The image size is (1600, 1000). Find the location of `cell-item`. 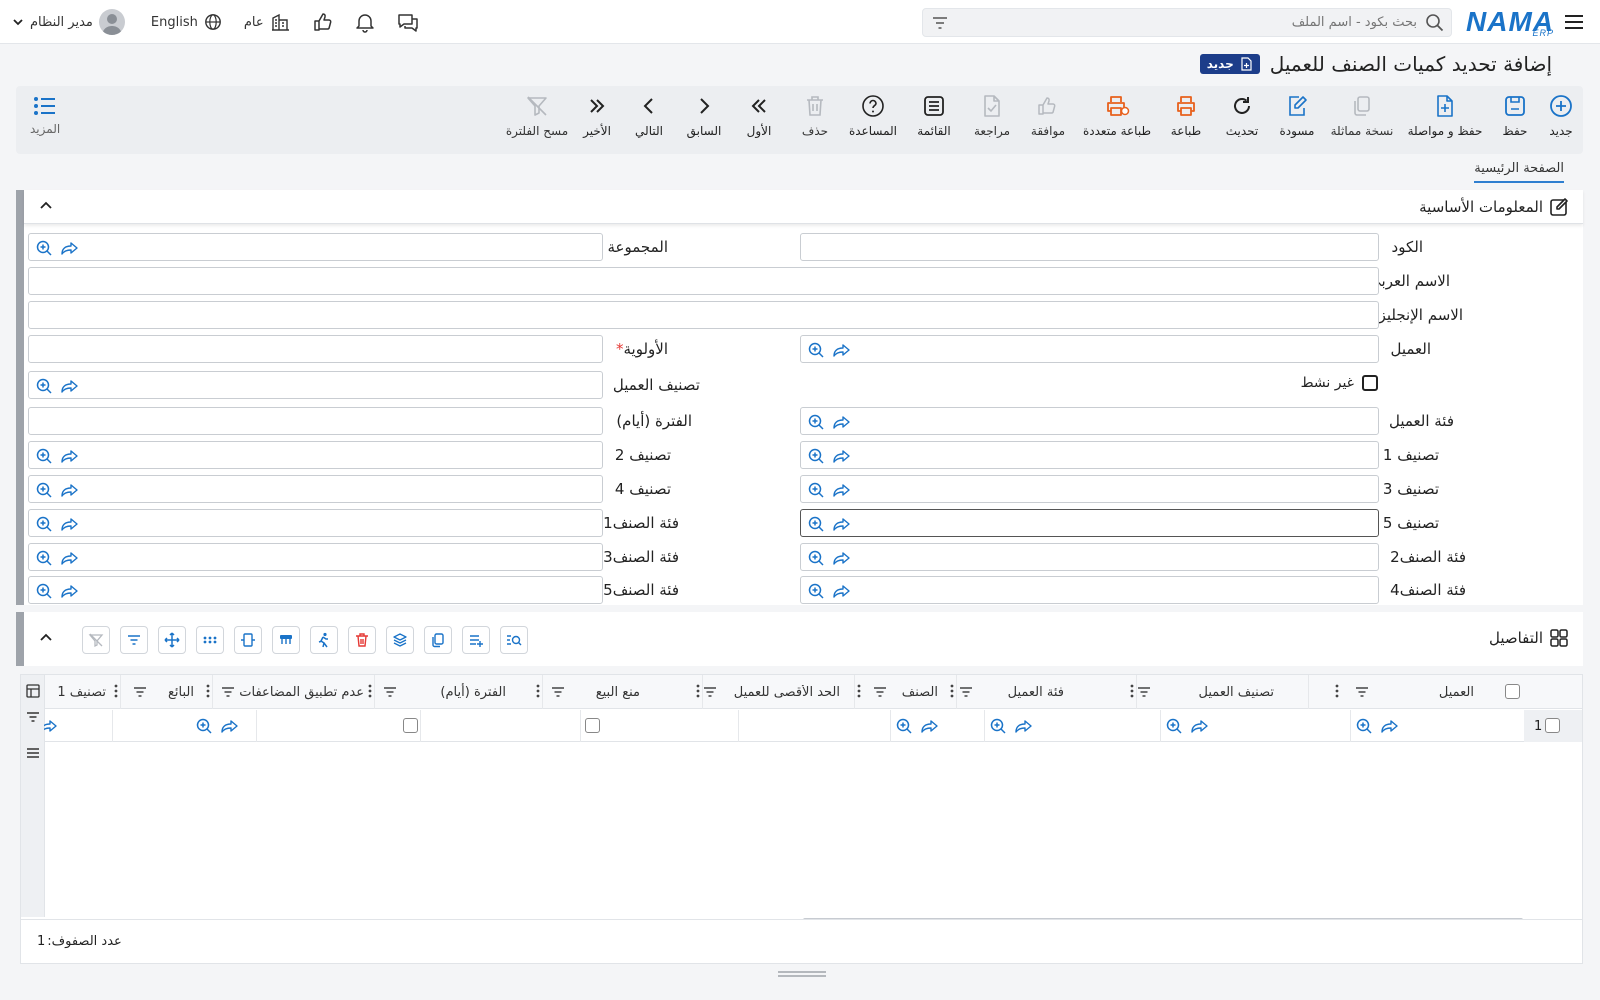

cell-item is located at coordinates (937, 726).